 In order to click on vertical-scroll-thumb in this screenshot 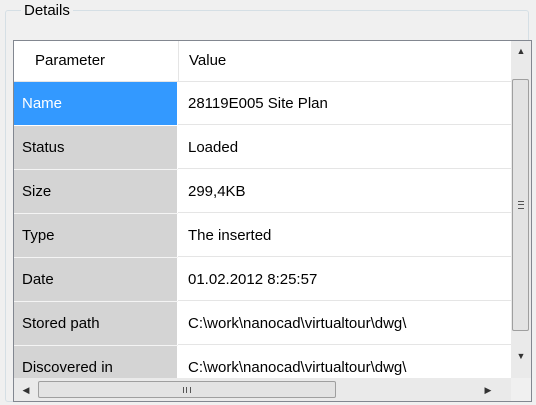, I will do `click(520, 205)`.